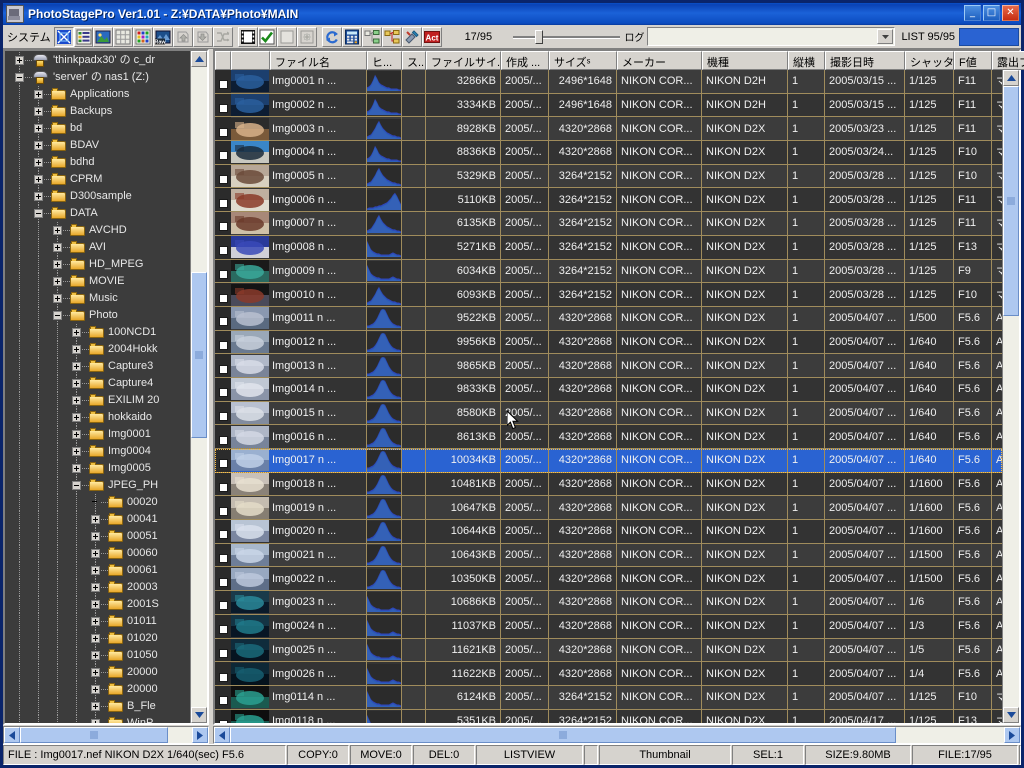  I want to click on collapse-icon, so click(57, 315).